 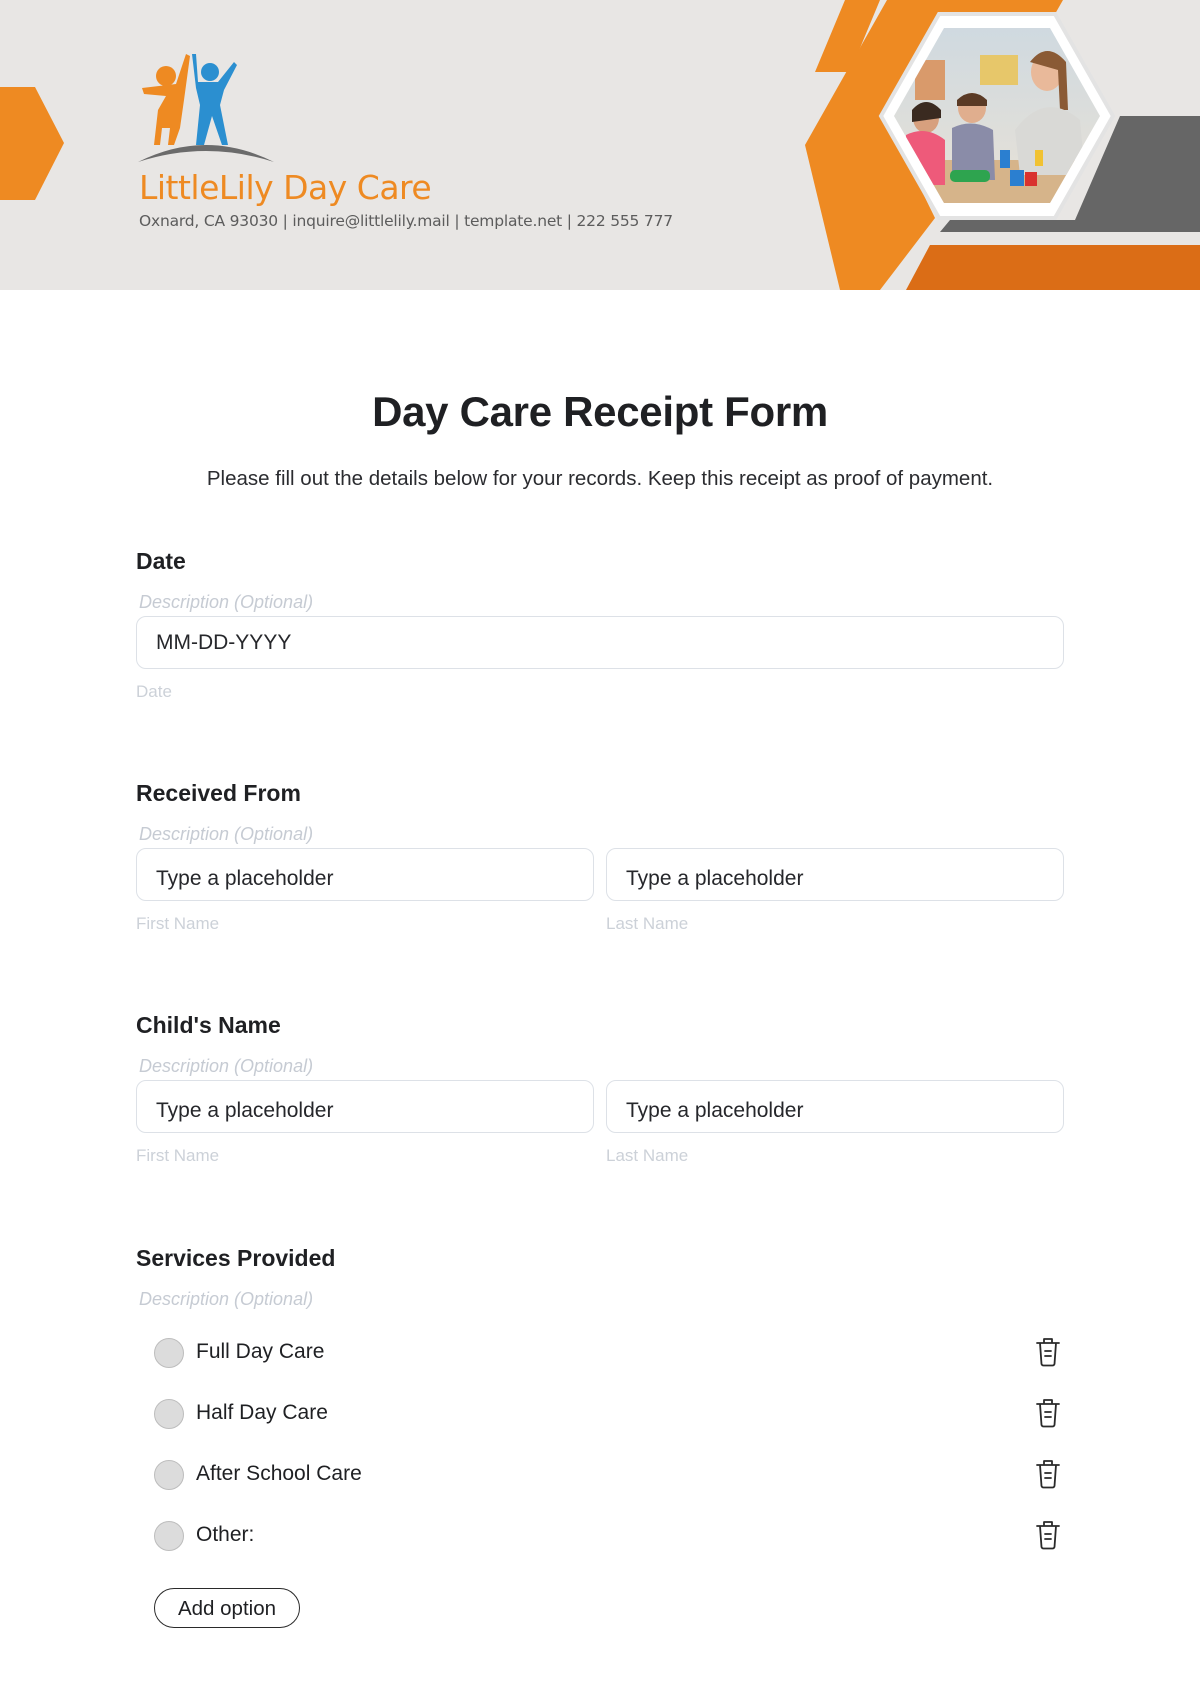 What do you see at coordinates (835, 1106) in the screenshot?
I see `child-last-name-input: Type a placeholder` at bounding box center [835, 1106].